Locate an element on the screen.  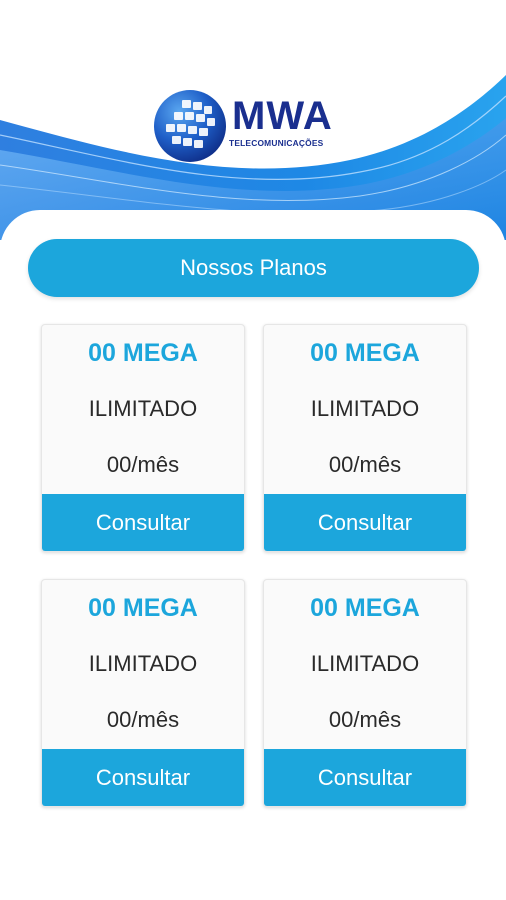
logo-tagline: TELECOMUNICAÇÕES is located at coordinates (276, 143).